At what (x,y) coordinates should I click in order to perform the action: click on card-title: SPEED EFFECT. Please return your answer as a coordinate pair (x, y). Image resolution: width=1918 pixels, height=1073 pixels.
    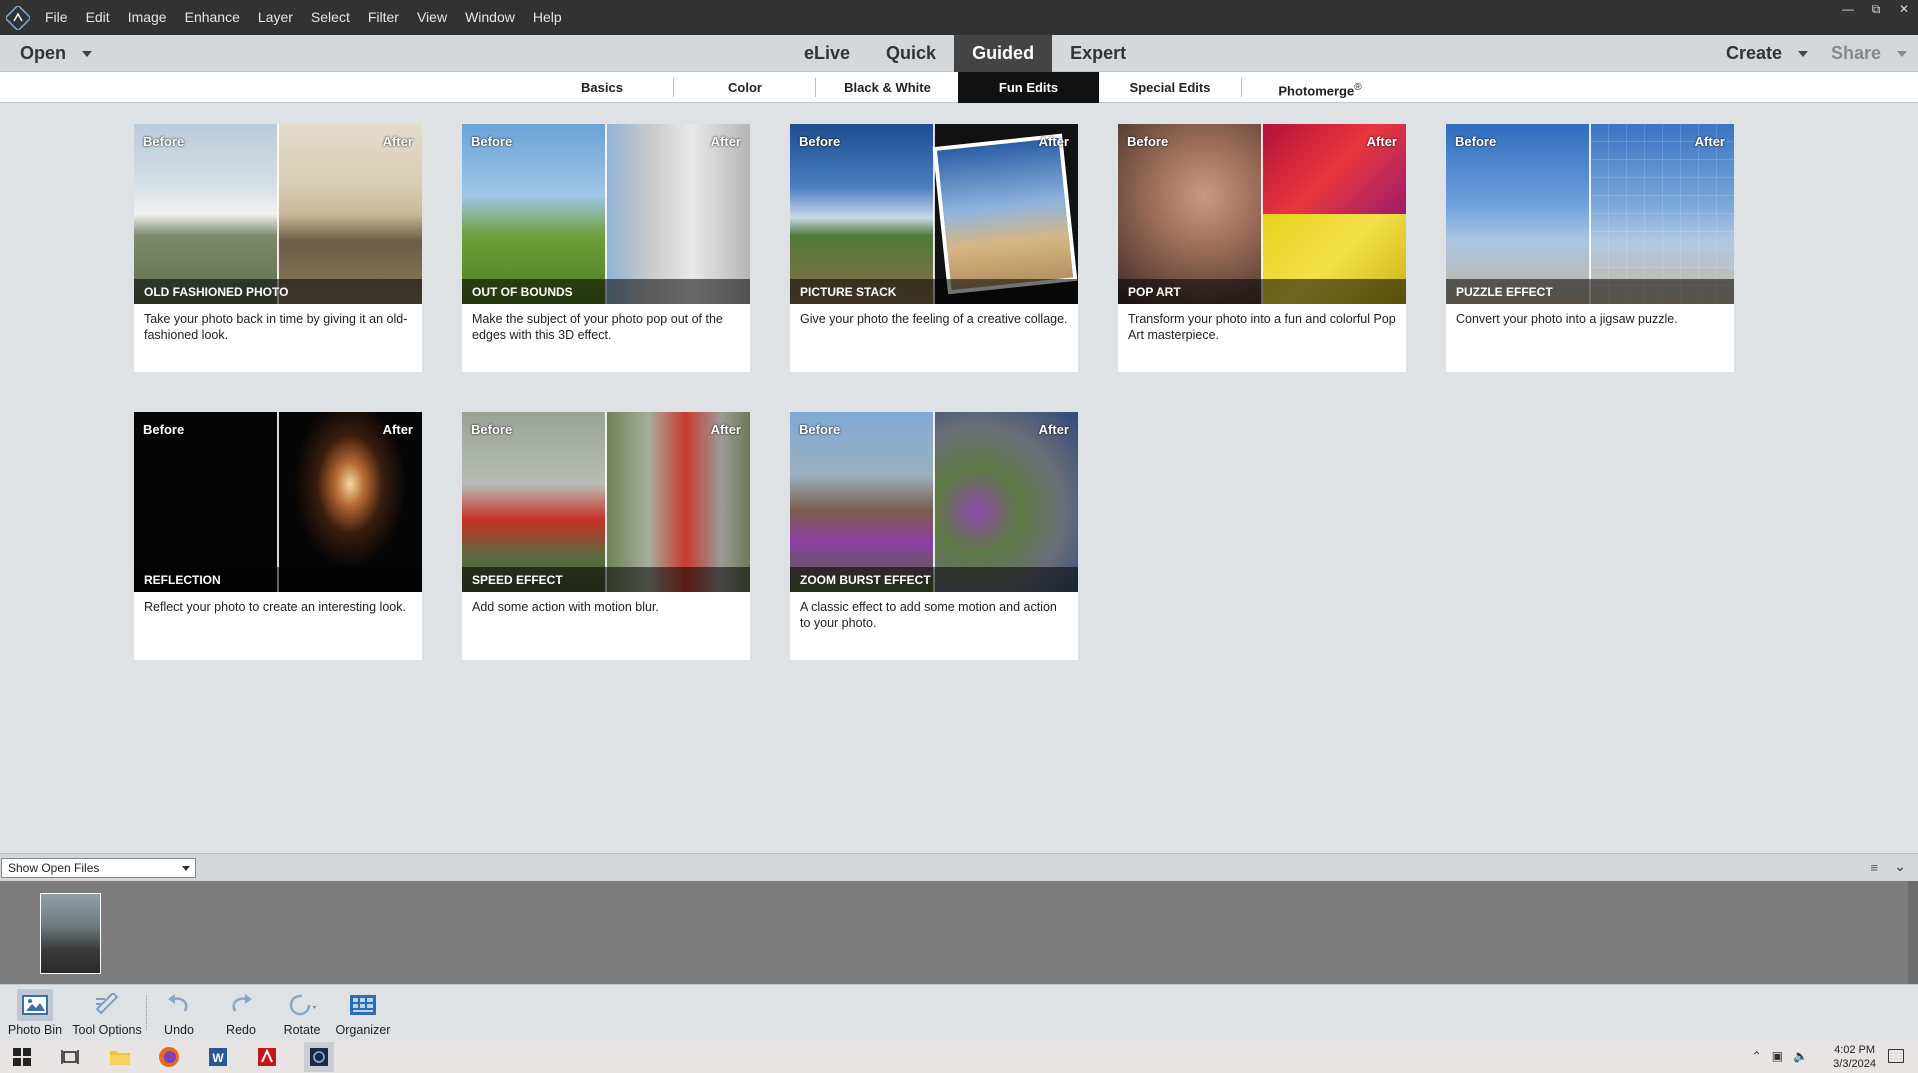
    Looking at the image, I should click on (517, 580).